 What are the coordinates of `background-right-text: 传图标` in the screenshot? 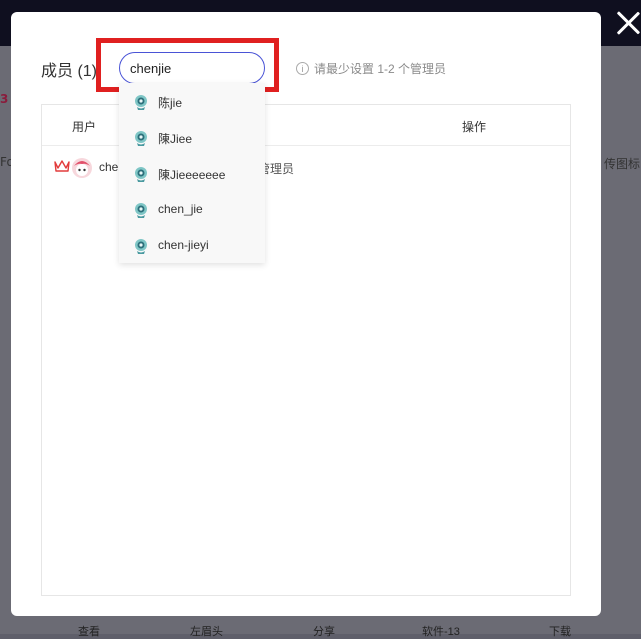 It's located at (622, 164).